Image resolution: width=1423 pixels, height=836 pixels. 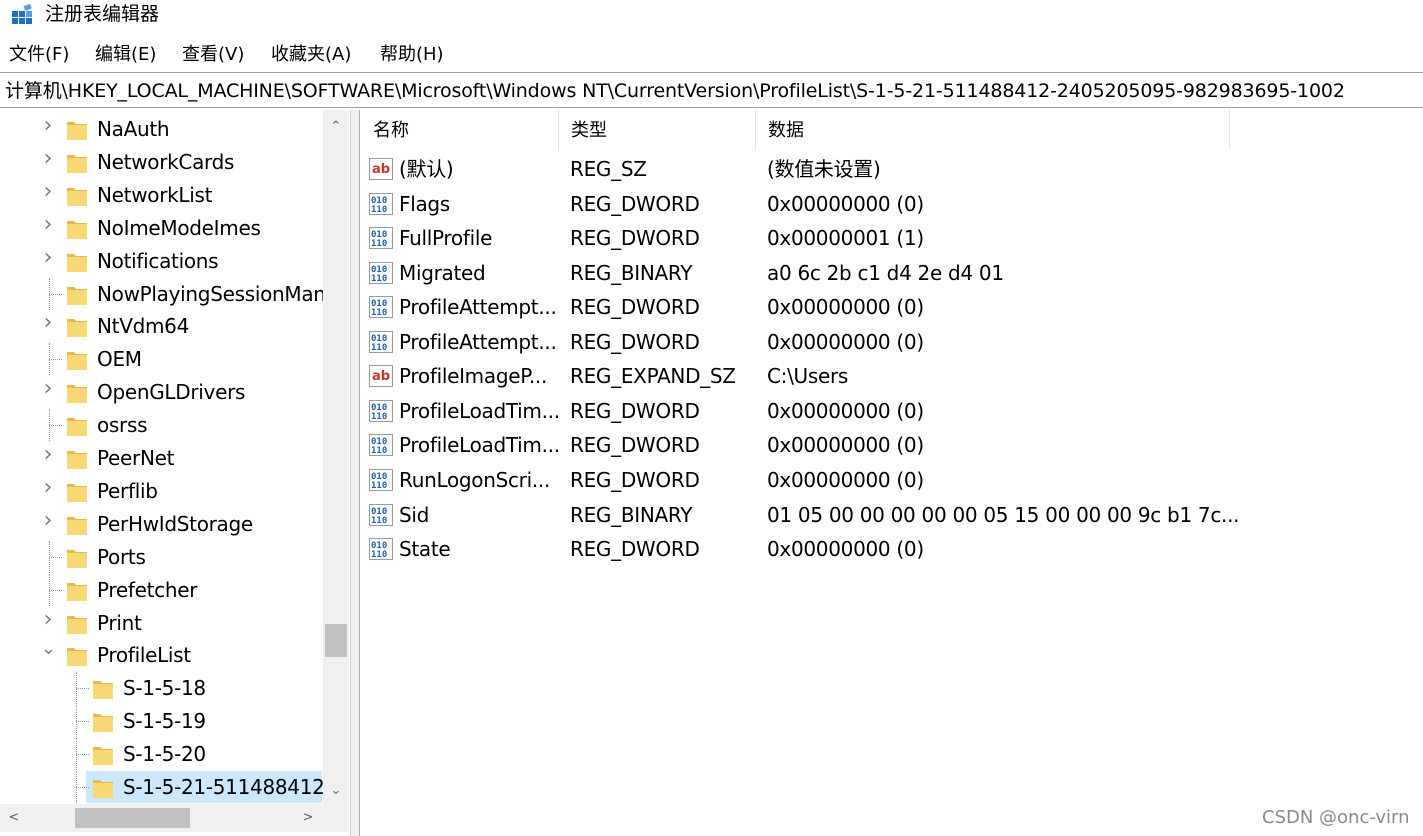 I want to click on tree-node-label: osrss, so click(x=122, y=425).